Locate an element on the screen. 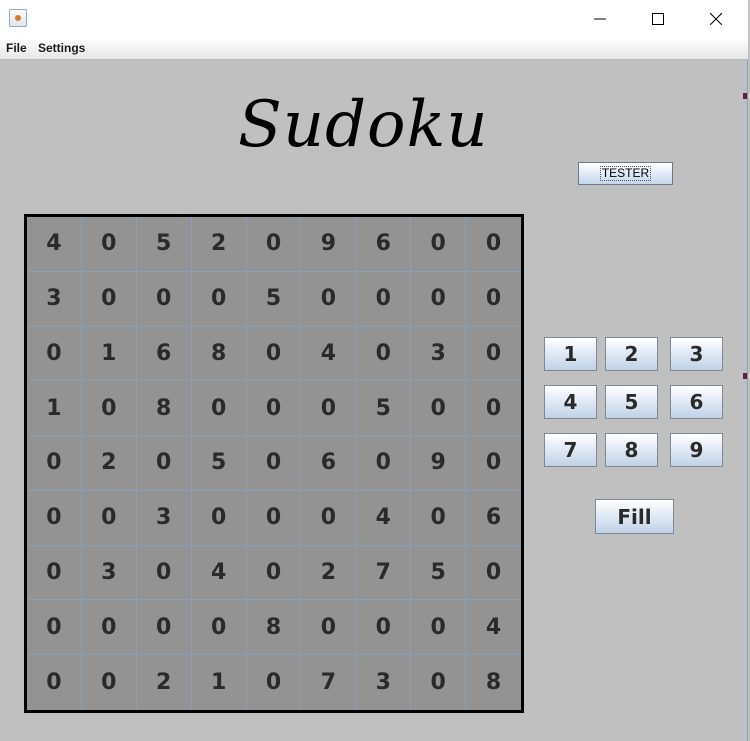  number-button: 2 is located at coordinates (631, 354).